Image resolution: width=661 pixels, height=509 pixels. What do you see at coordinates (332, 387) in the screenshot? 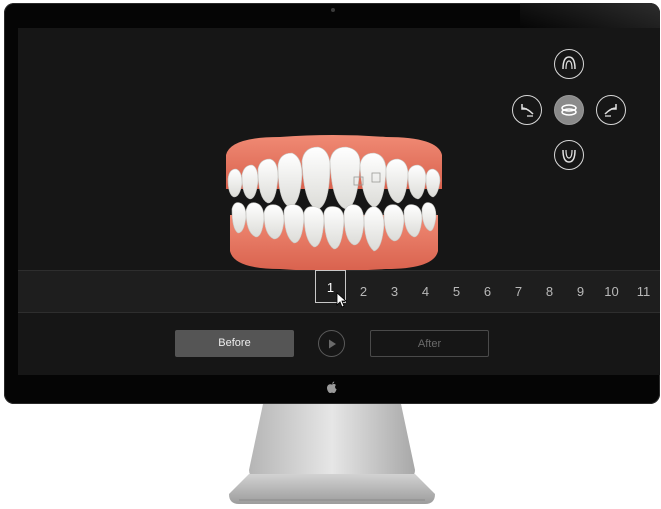
I see `apple-logo-icon` at bounding box center [332, 387].